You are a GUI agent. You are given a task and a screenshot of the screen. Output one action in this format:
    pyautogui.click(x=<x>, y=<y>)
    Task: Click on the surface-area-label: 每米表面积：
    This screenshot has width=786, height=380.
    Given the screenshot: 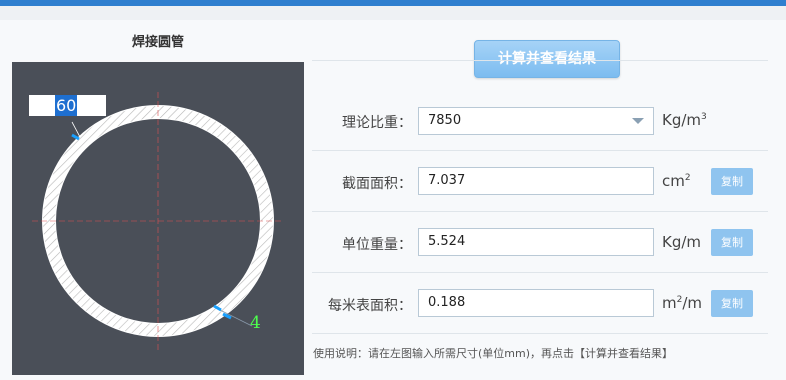 What is the action you would take?
    pyautogui.click(x=370, y=306)
    